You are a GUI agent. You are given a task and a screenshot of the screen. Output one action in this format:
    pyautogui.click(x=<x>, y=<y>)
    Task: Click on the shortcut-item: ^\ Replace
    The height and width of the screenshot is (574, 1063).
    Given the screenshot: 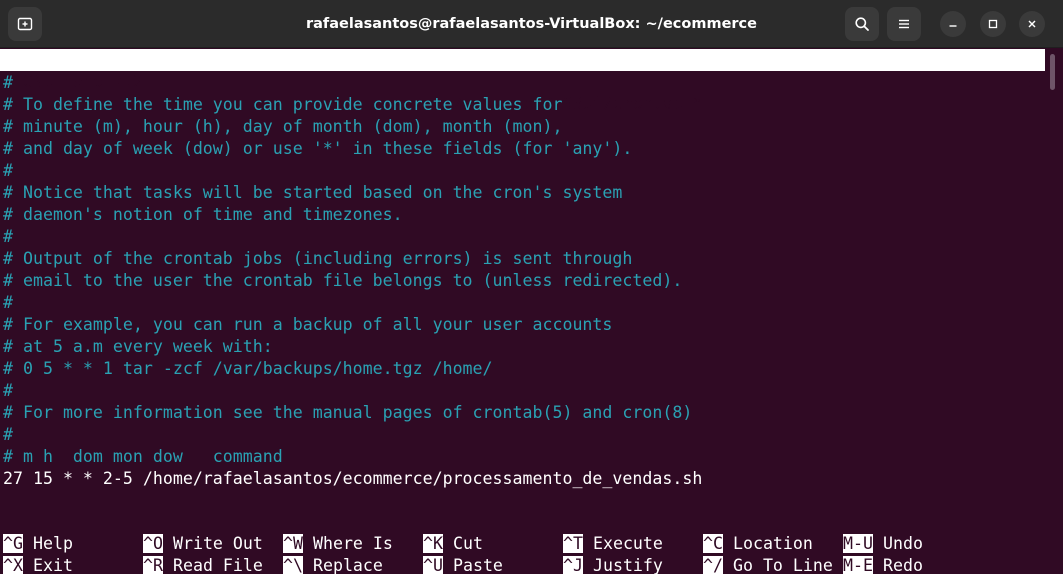 What is the action you would take?
    pyautogui.click(x=333, y=564)
    